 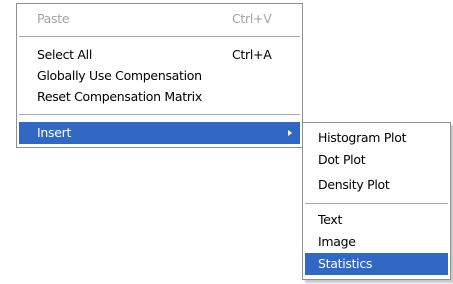 What do you see at coordinates (376, 242) in the screenshot?
I see `submenu-item-image: Image` at bounding box center [376, 242].